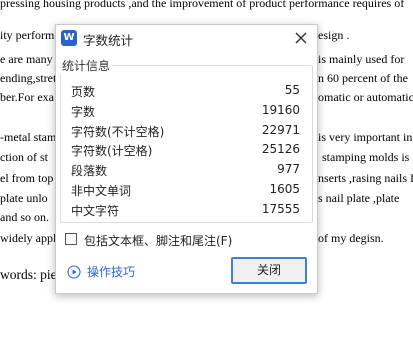  Describe the element at coordinates (334, 35) in the screenshot. I see `doc-line-fragment: esign .` at that location.